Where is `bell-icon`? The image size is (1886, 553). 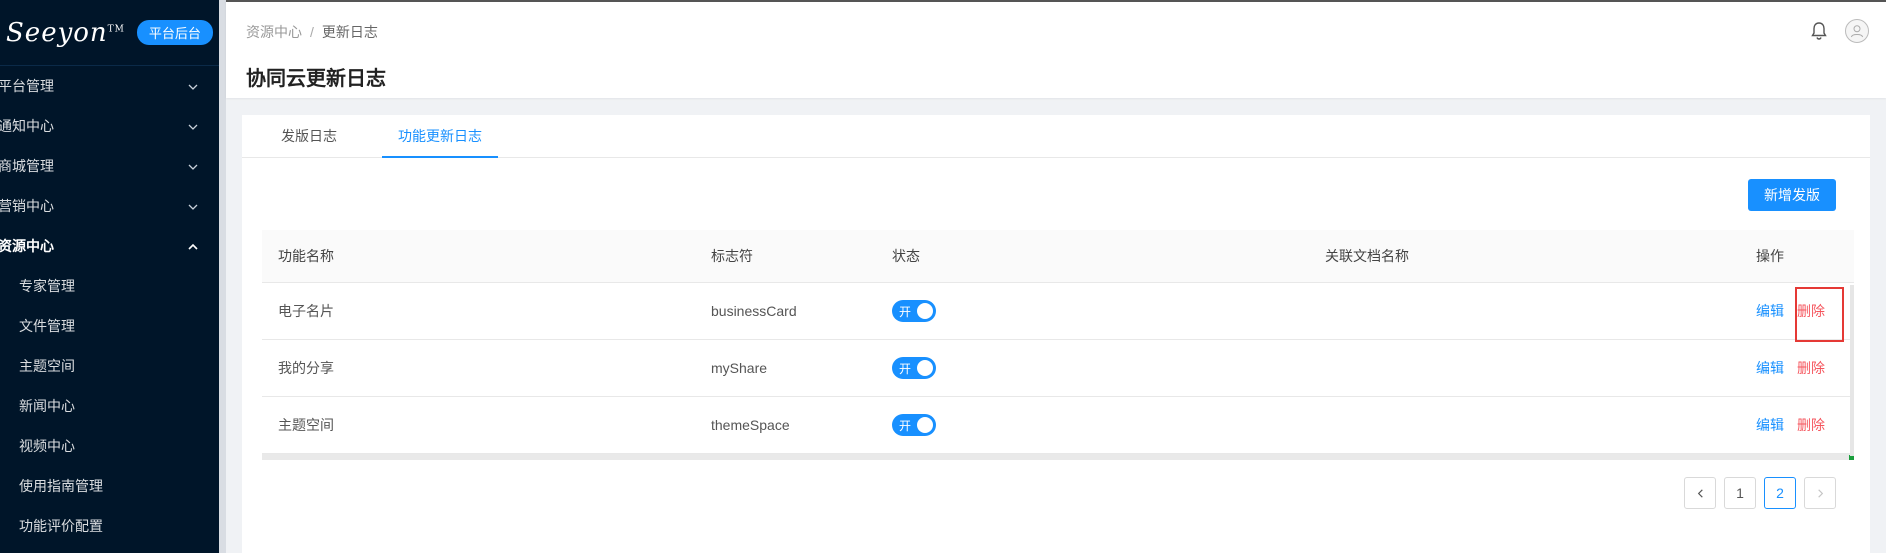 bell-icon is located at coordinates (1819, 31).